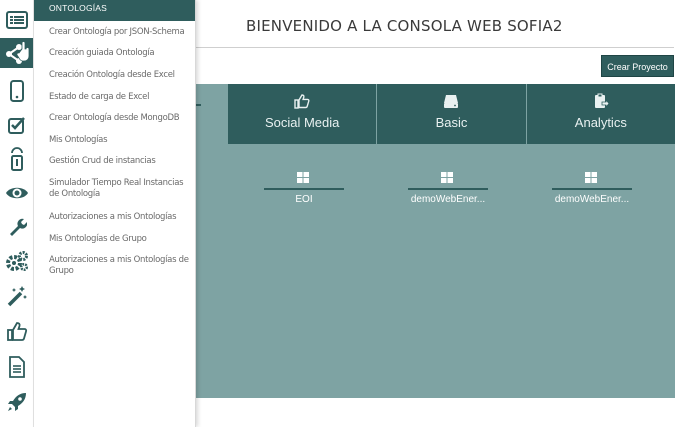  What do you see at coordinates (600, 122) in the screenshot?
I see `category-label: Analytics` at bounding box center [600, 122].